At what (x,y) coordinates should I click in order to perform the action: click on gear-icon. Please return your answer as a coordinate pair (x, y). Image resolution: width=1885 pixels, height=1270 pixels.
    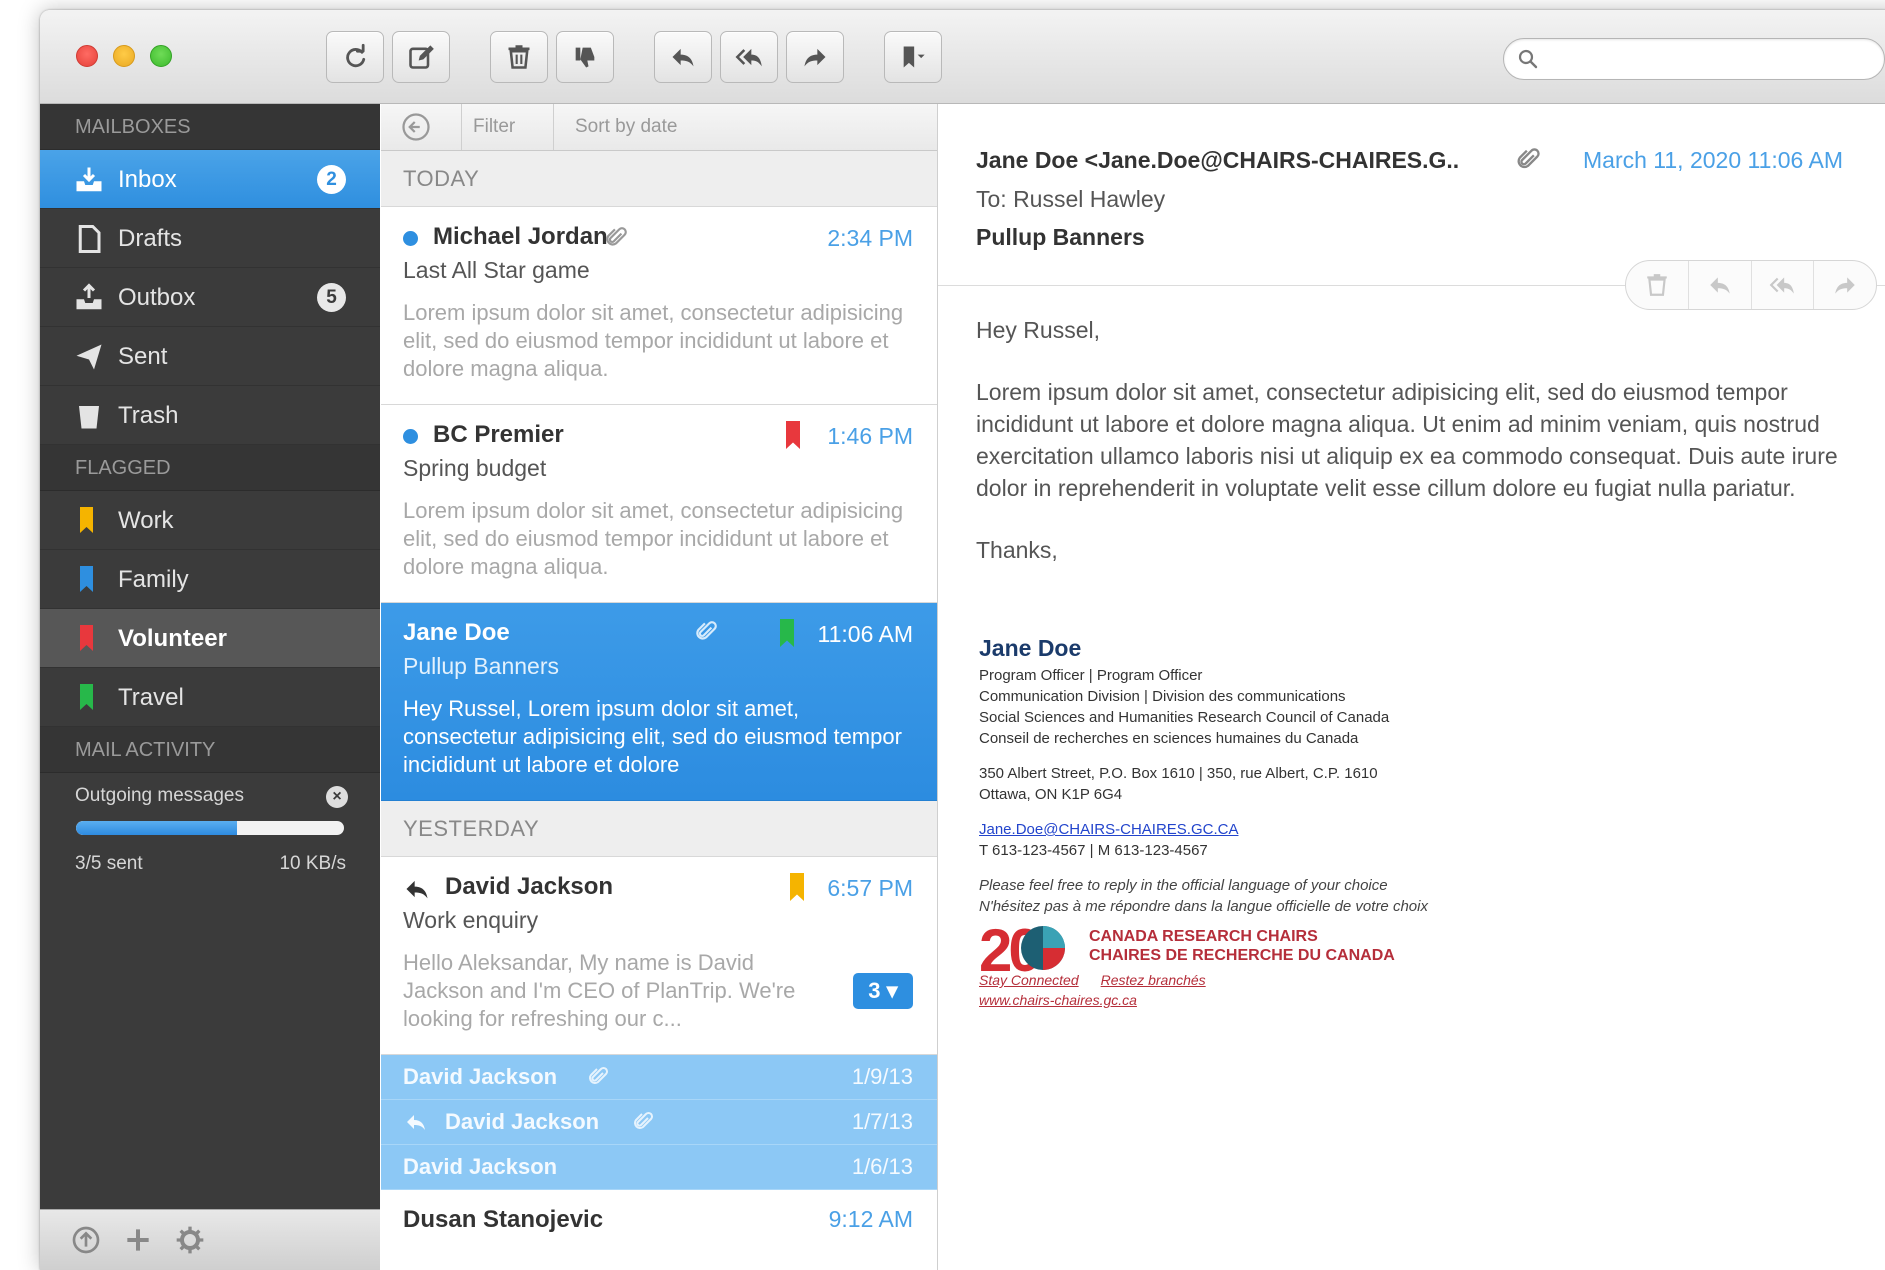
    Looking at the image, I should click on (190, 1240).